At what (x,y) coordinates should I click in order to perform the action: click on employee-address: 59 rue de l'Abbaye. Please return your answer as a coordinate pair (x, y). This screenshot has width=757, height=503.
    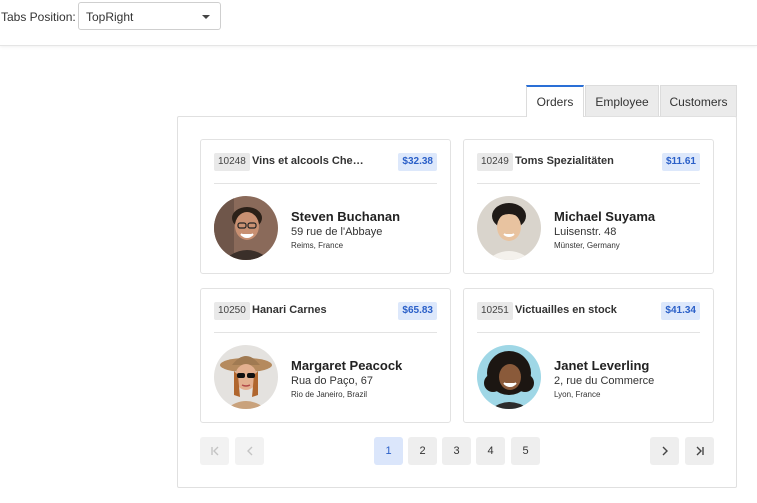
    Looking at the image, I should click on (337, 232).